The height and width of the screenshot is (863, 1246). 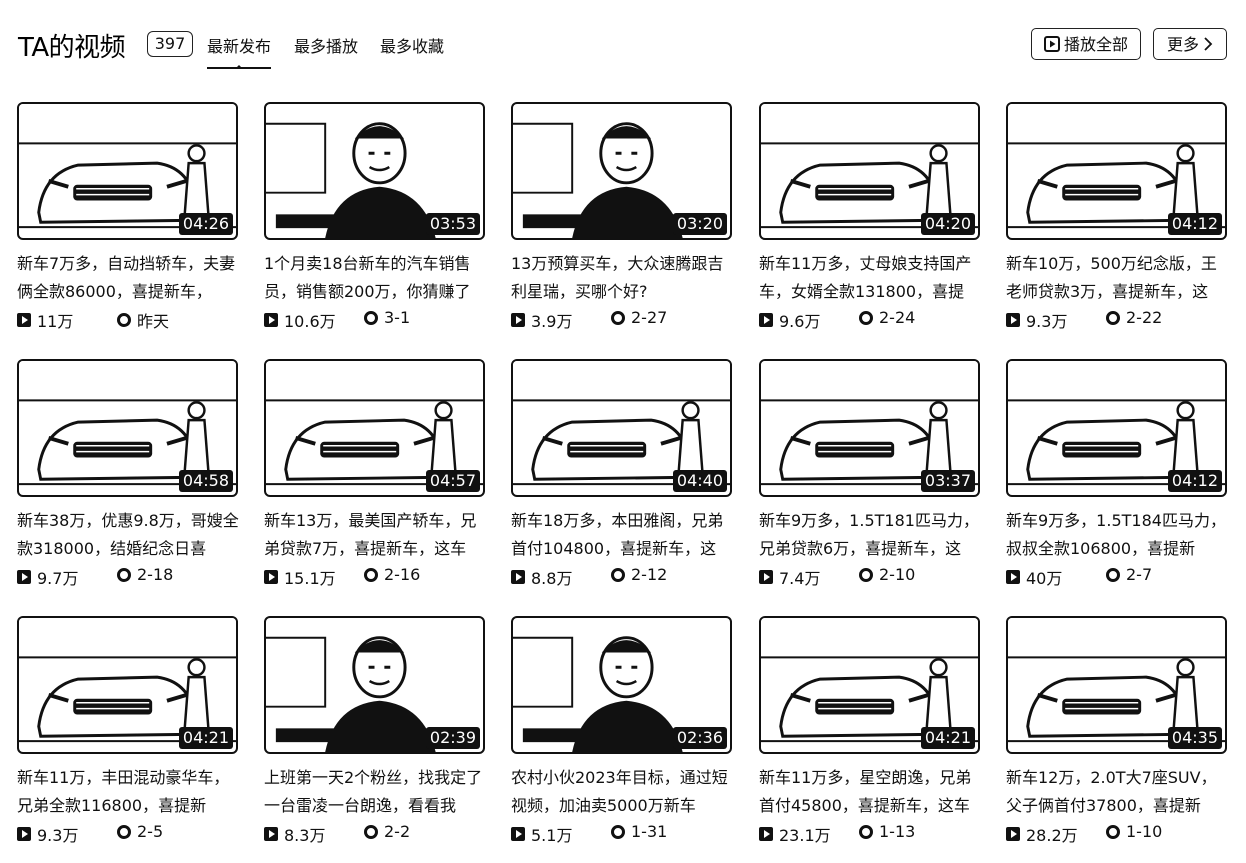 I want to click on video-title: 新车18万多，本田雅阁，兄弟首付104800，喜提新车，这, so click(x=622, y=535).